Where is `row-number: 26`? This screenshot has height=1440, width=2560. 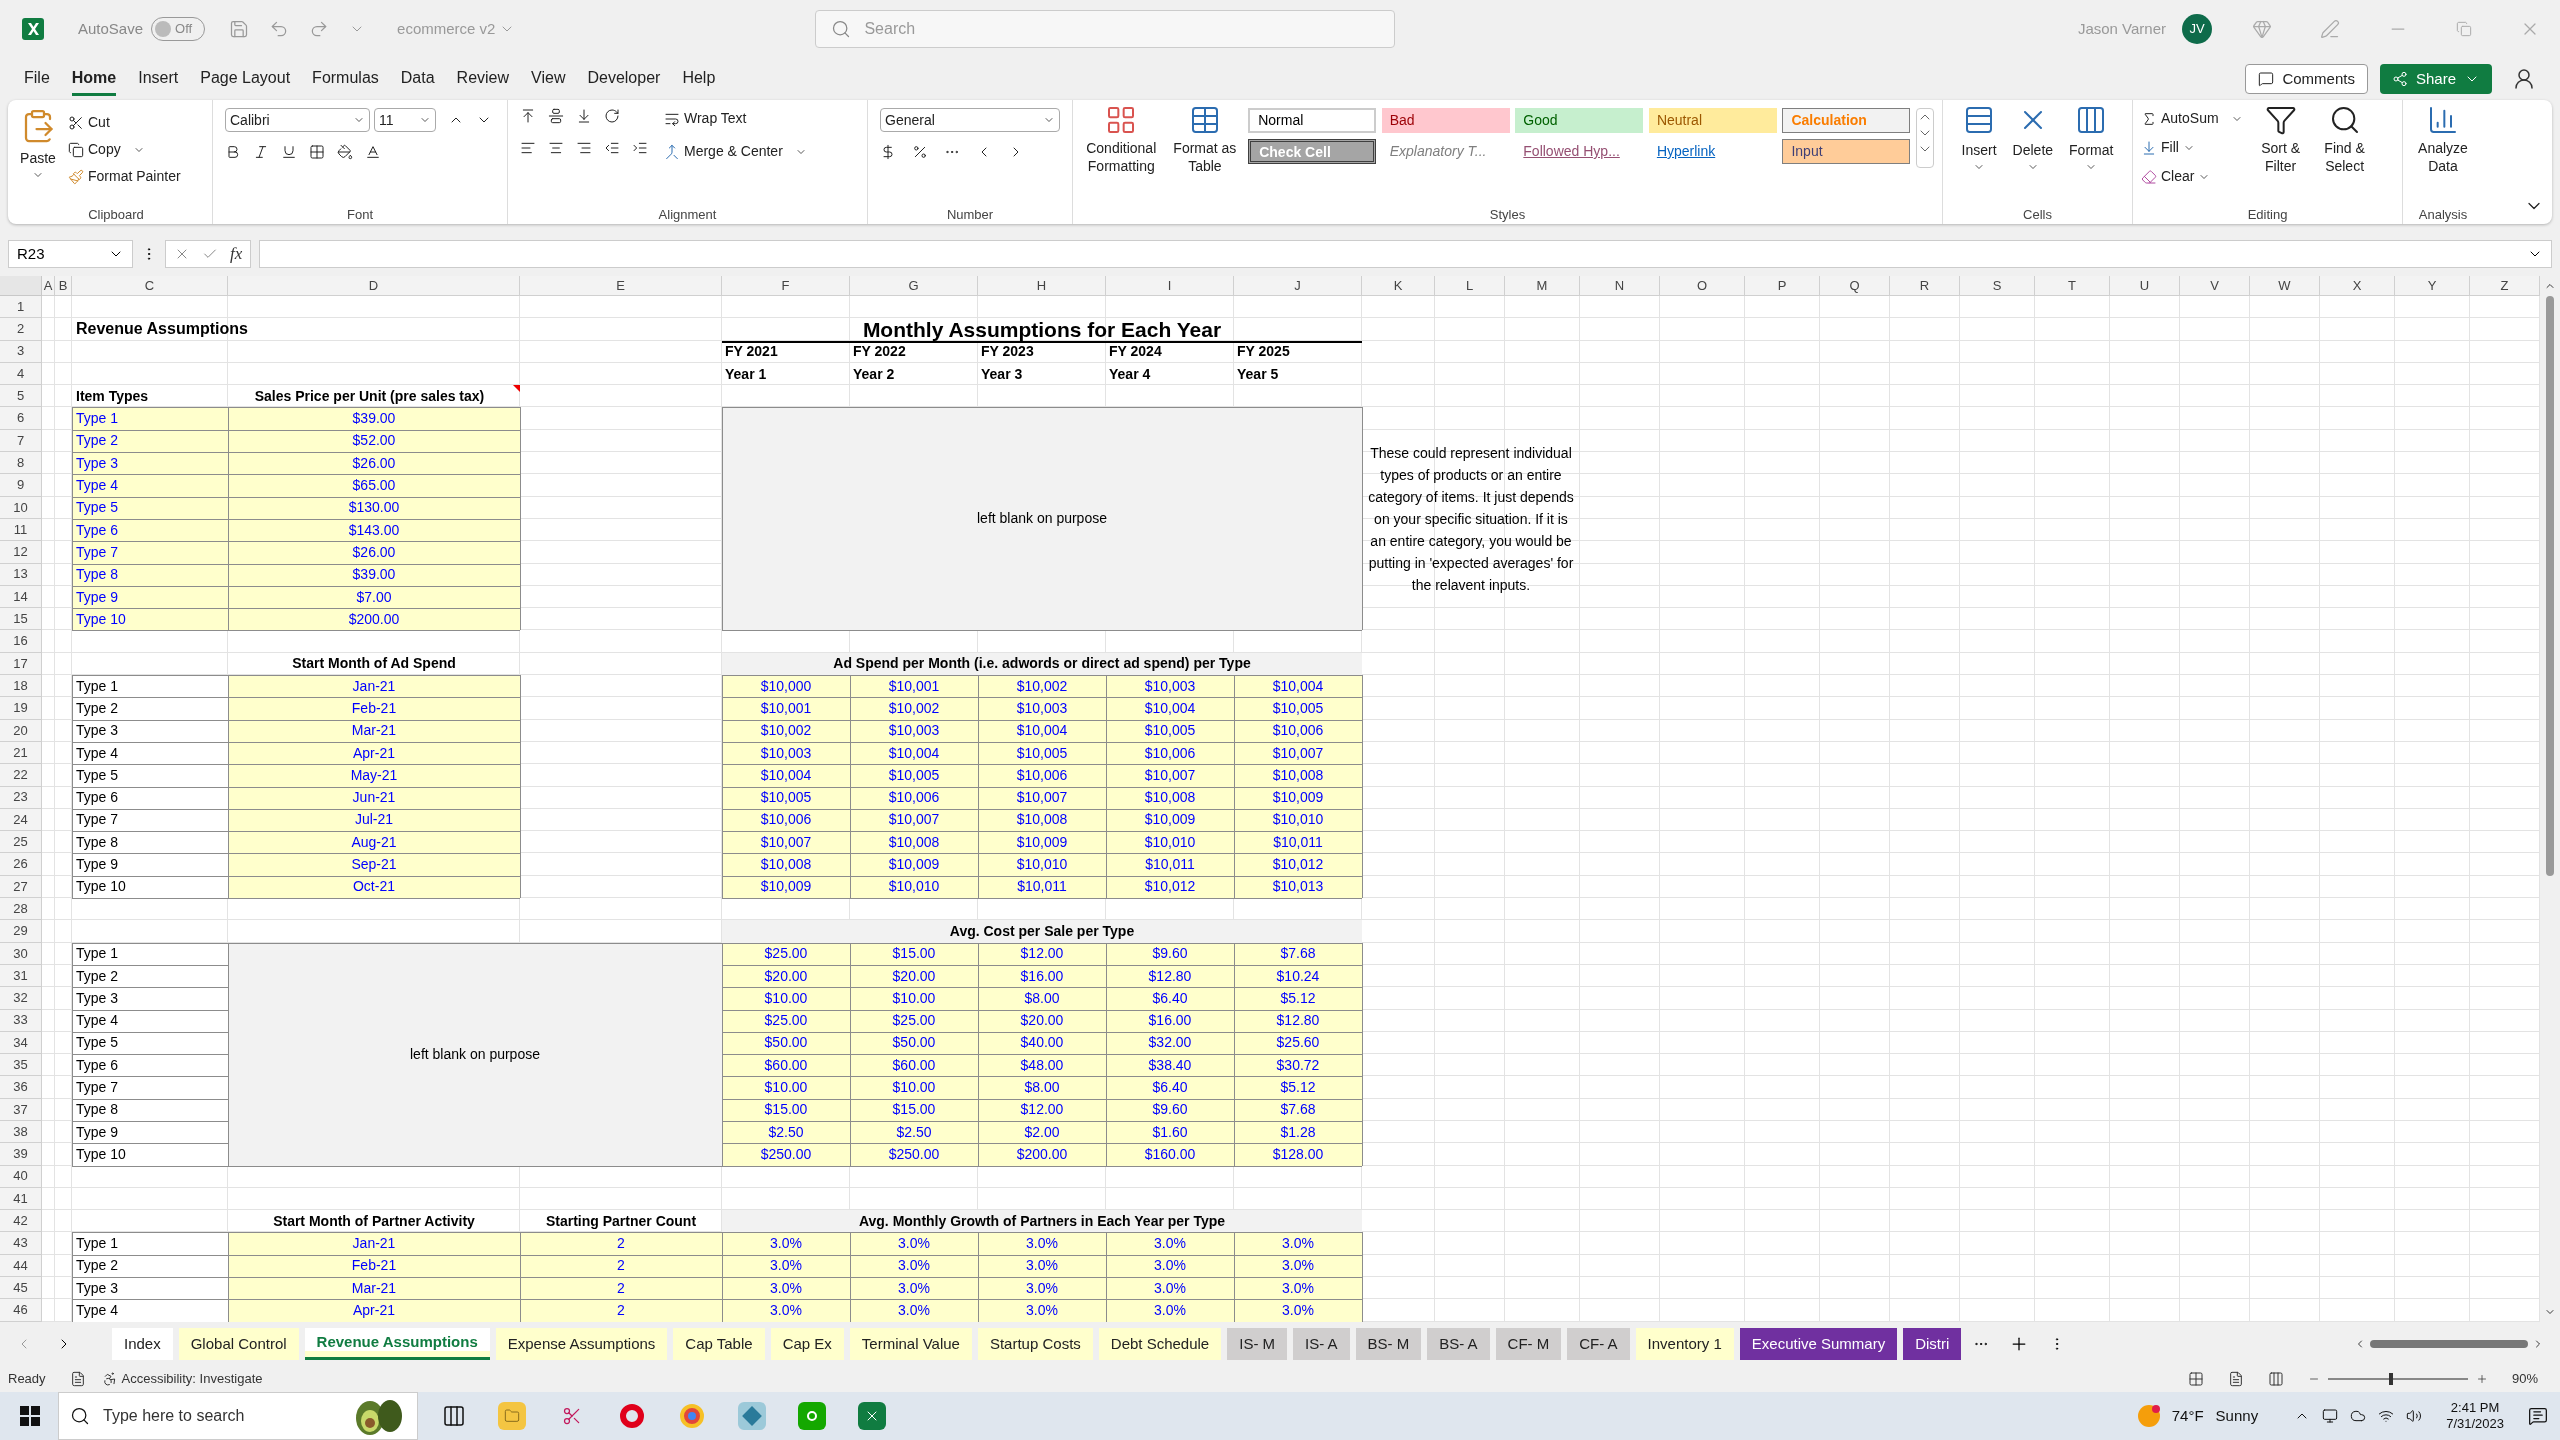 row-number: 26 is located at coordinates (21, 864).